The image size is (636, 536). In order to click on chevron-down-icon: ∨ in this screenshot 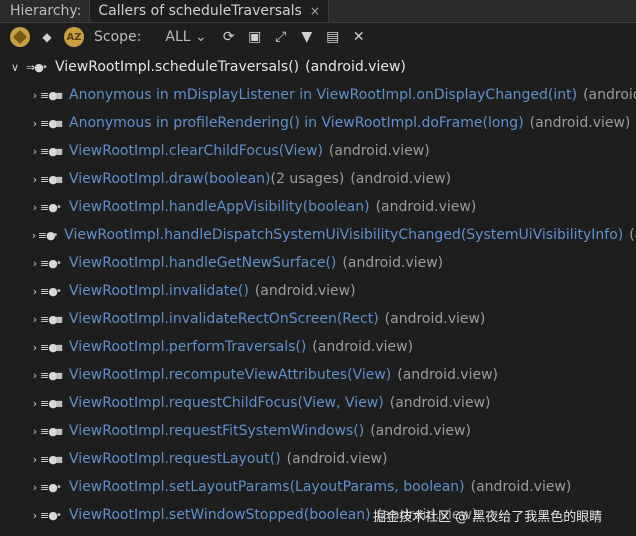, I will do `click(15, 67)`.